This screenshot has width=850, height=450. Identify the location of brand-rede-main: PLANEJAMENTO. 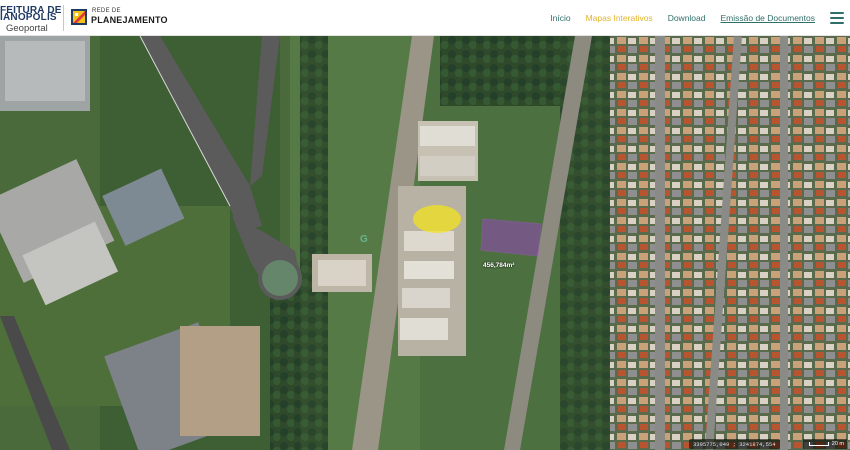
(129, 20).